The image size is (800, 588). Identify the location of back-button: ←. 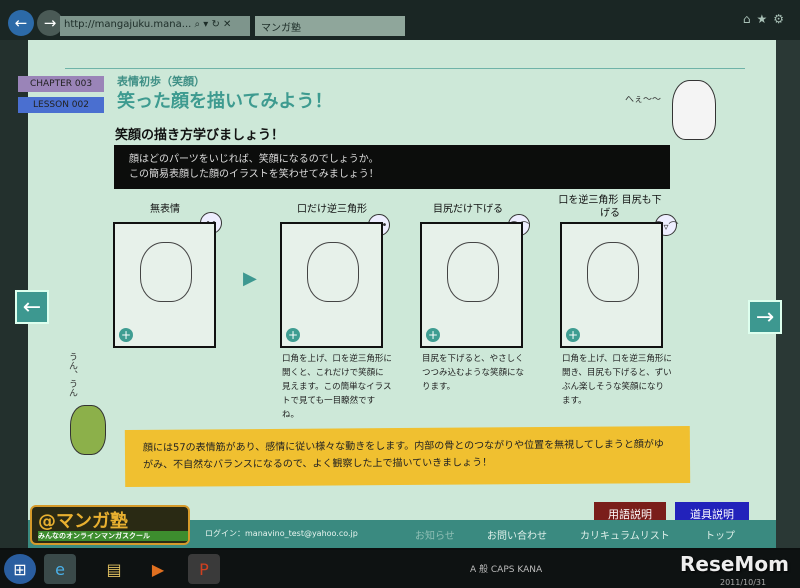
(21, 23).